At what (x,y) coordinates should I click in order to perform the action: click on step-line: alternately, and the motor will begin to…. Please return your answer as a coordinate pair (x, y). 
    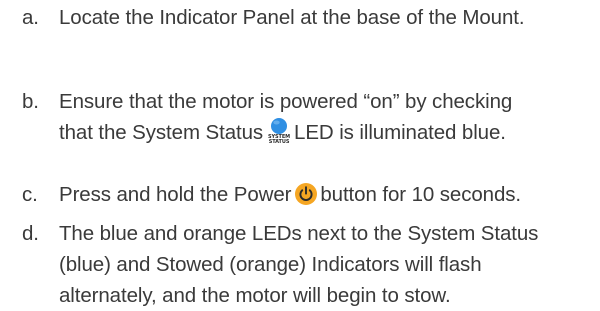
    Looking at the image, I should click on (255, 295).